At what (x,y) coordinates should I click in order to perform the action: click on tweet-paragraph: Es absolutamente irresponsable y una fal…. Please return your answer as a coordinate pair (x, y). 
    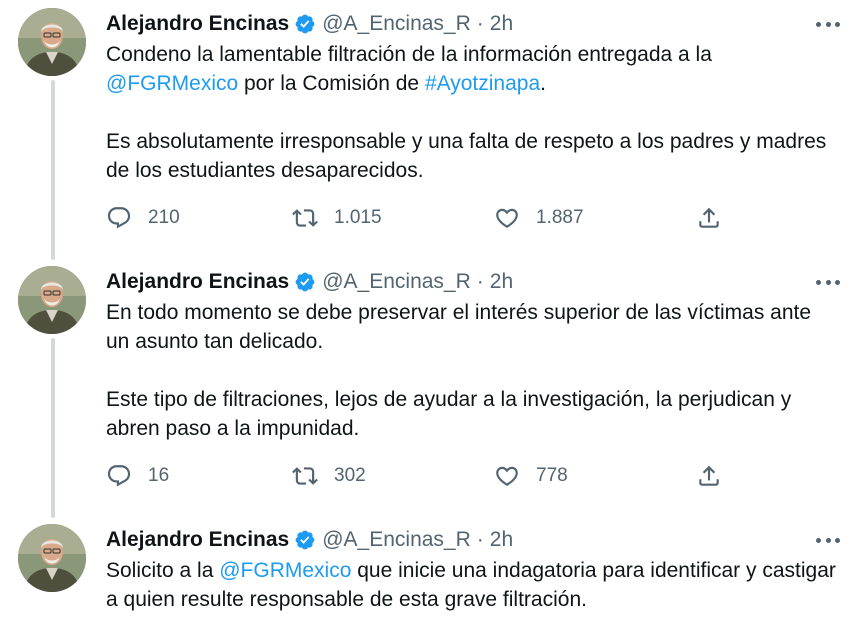
    Looking at the image, I should click on (466, 156).